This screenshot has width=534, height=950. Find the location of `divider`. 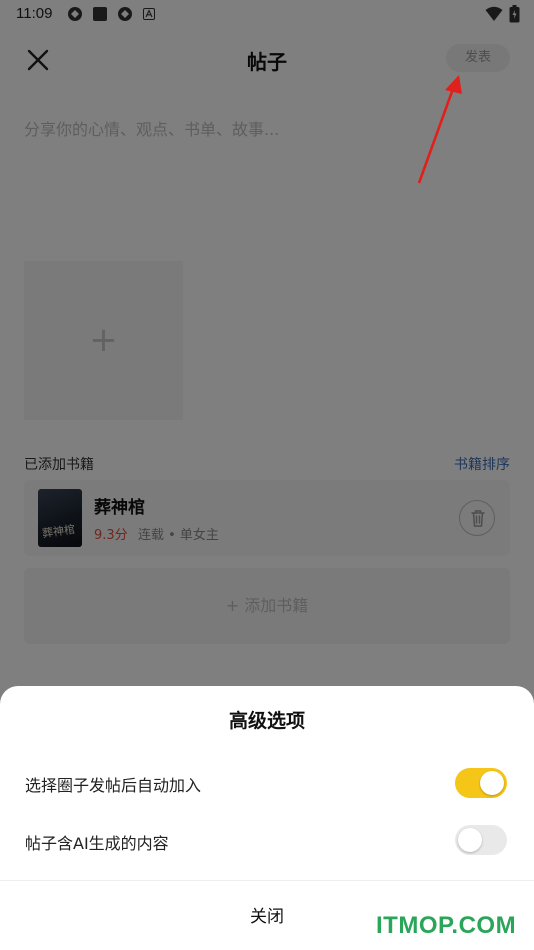

divider is located at coordinates (267, 880).